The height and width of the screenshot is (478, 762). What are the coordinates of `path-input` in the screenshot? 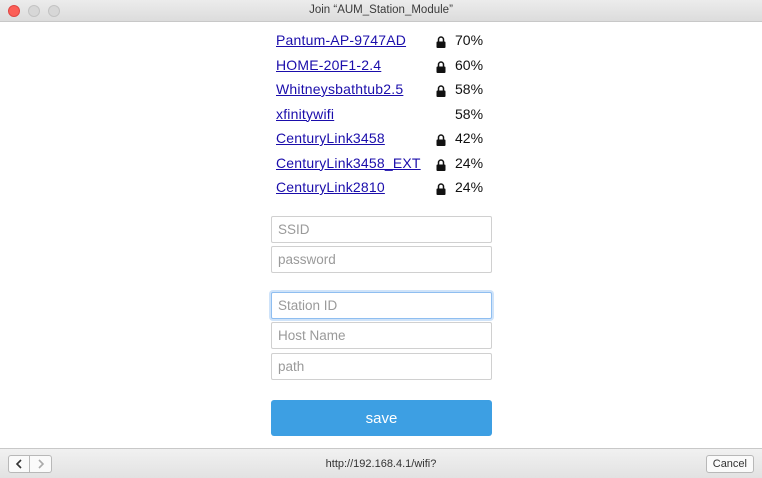 It's located at (381, 366).